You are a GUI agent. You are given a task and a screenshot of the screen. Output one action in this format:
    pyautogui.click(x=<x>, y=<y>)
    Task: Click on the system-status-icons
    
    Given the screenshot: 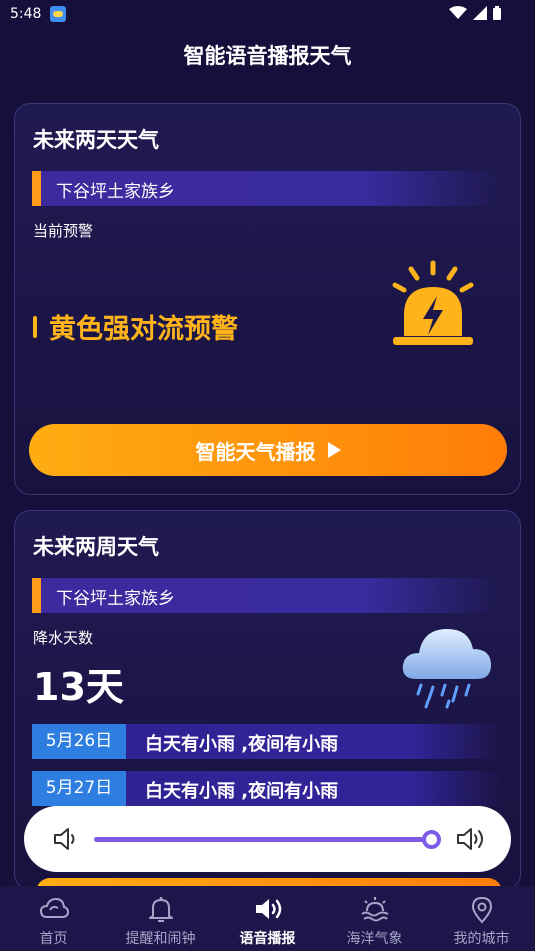 What is the action you would take?
    pyautogui.click(x=474, y=15)
    